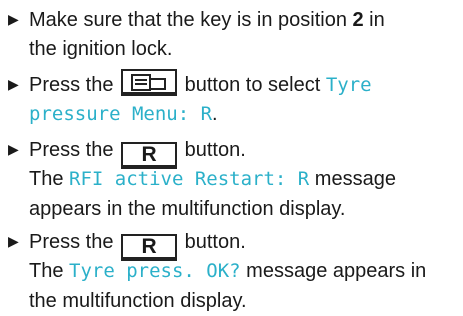 Image resolution: width=463 pixels, height=316 pixels. Describe the element at coordinates (348, 85) in the screenshot. I see `display-message: Tyre` at that location.